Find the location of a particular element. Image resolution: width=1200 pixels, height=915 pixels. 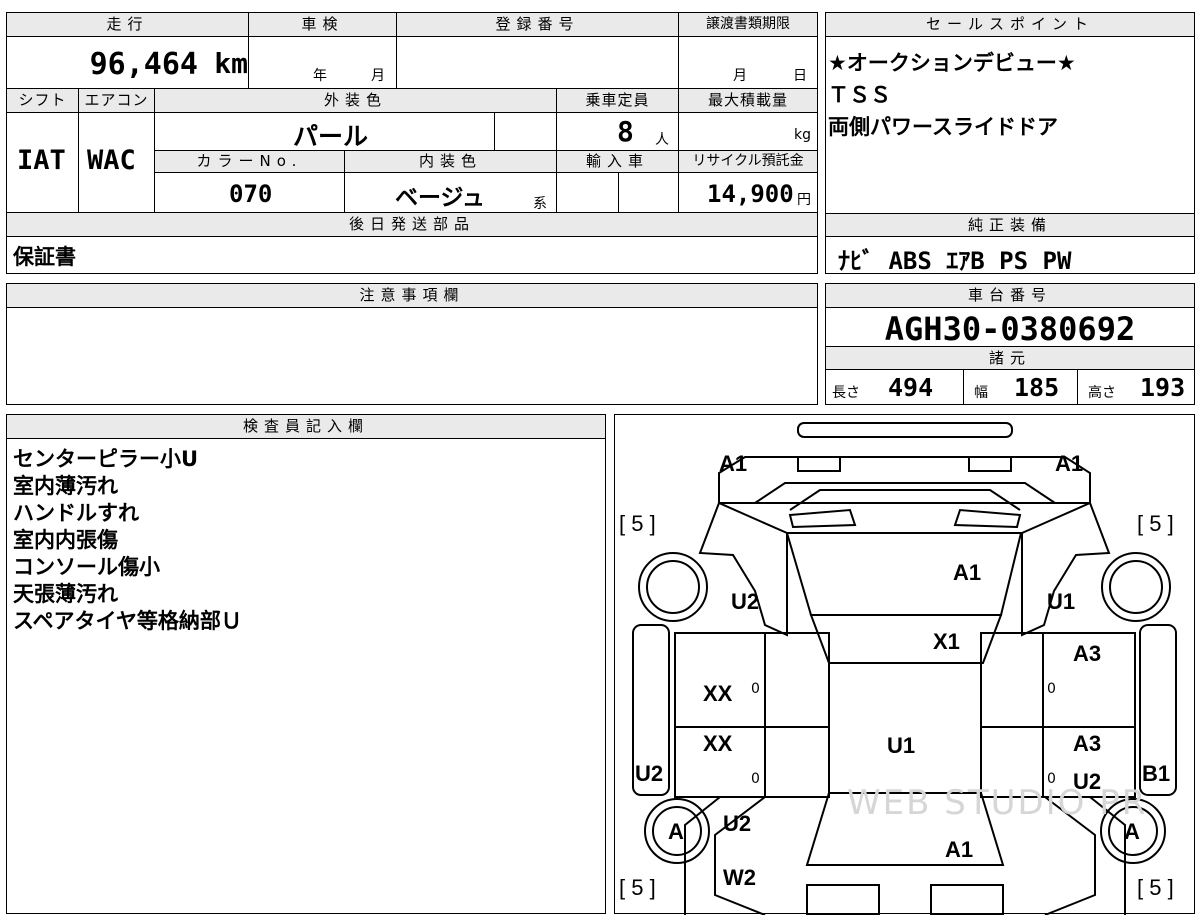

label-tire-rl: [ 5 ] is located at coordinates (637, 887).